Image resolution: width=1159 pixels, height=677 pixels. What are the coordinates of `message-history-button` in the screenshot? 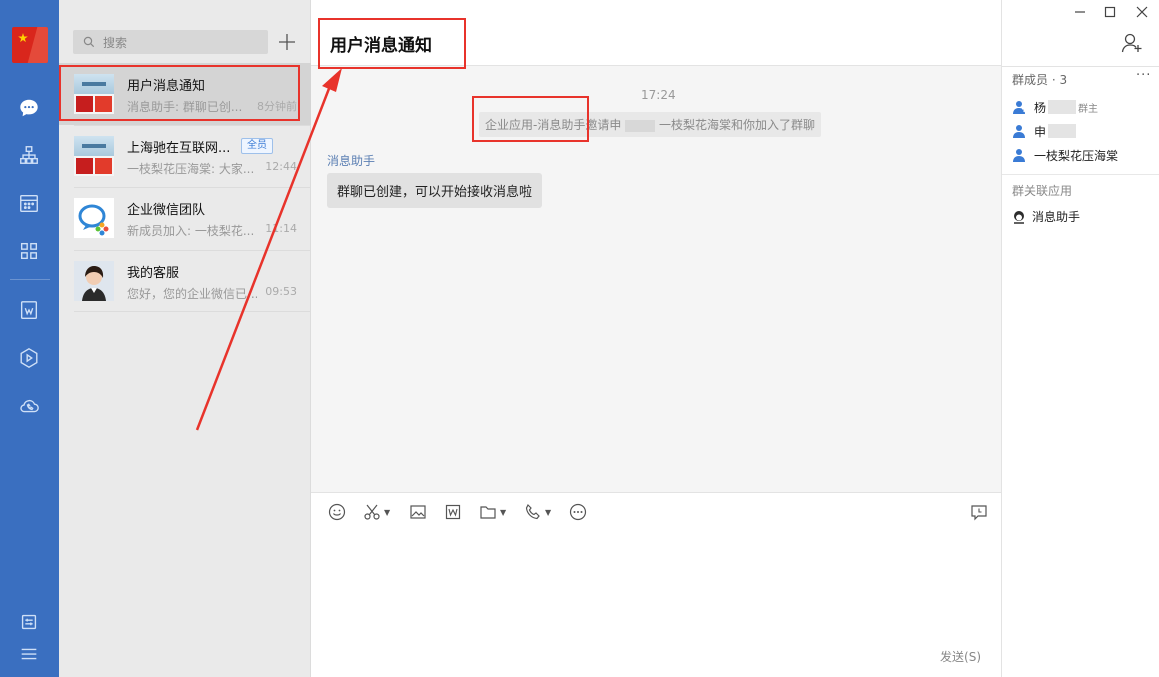 It's located at (979, 512).